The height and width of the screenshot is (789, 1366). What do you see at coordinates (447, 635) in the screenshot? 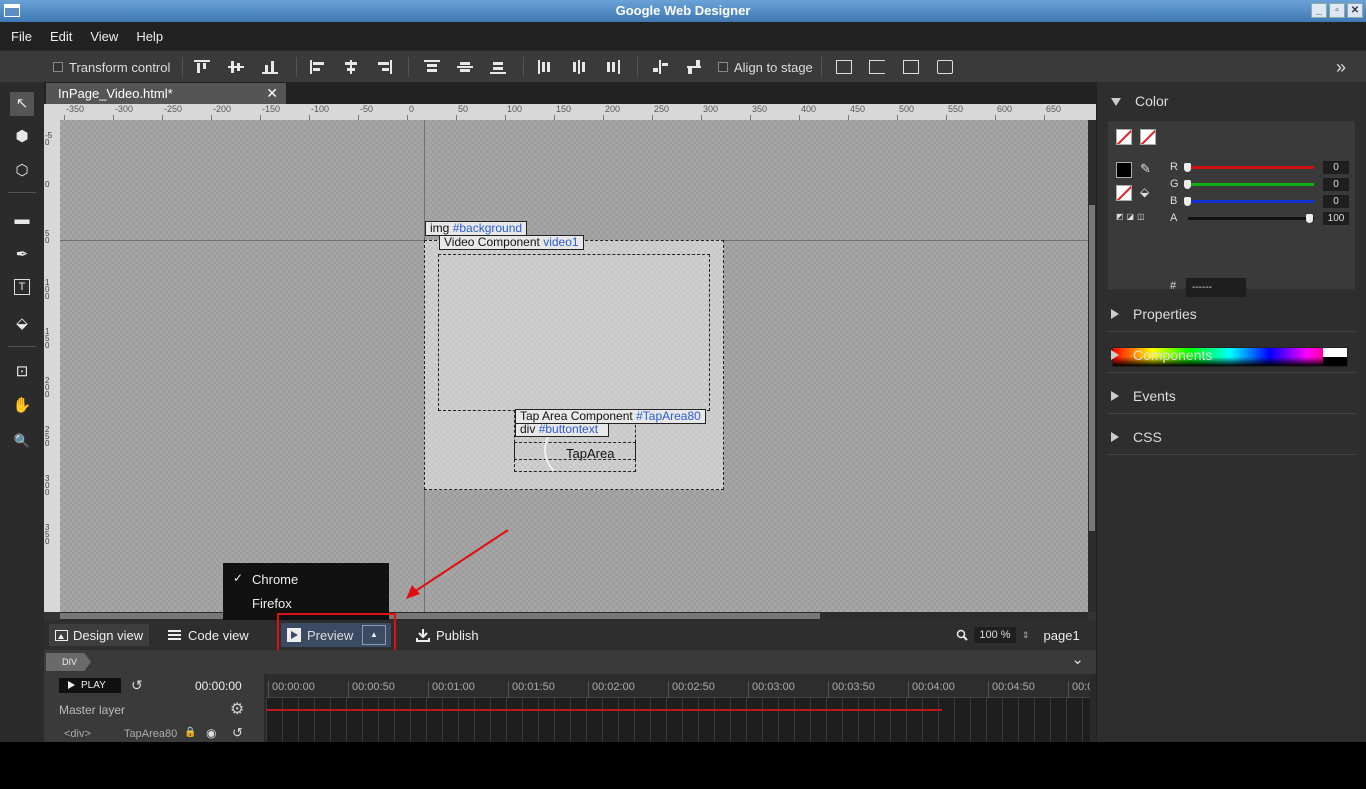
I see `publish-button: Publish` at bounding box center [447, 635].